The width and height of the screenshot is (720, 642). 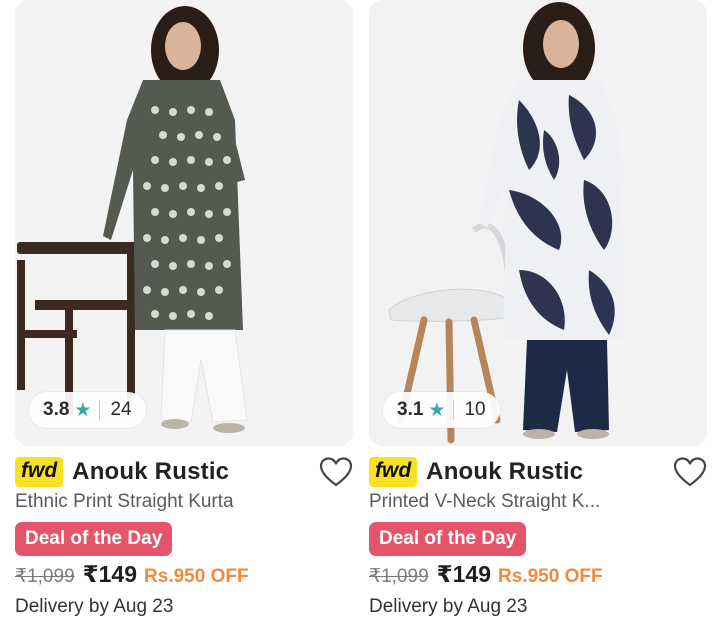 What do you see at coordinates (56, 409) in the screenshot?
I see `rating-value: 3.8` at bounding box center [56, 409].